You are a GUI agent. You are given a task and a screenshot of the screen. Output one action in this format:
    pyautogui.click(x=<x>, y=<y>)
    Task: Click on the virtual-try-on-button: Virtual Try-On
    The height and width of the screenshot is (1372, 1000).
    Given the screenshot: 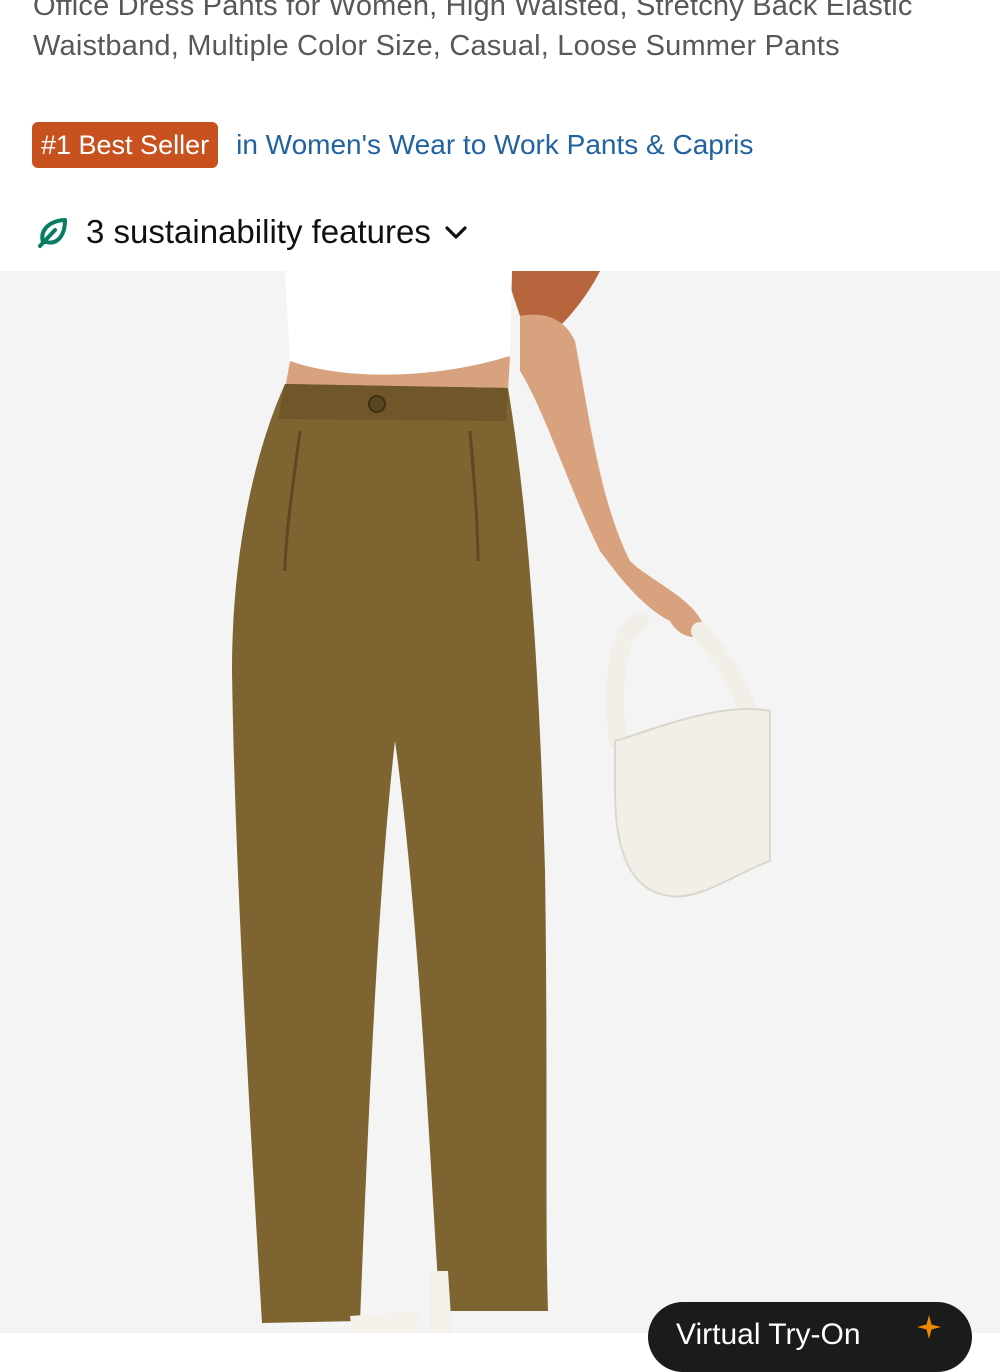 What is the action you would take?
    pyautogui.click(x=810, y=1337)
    